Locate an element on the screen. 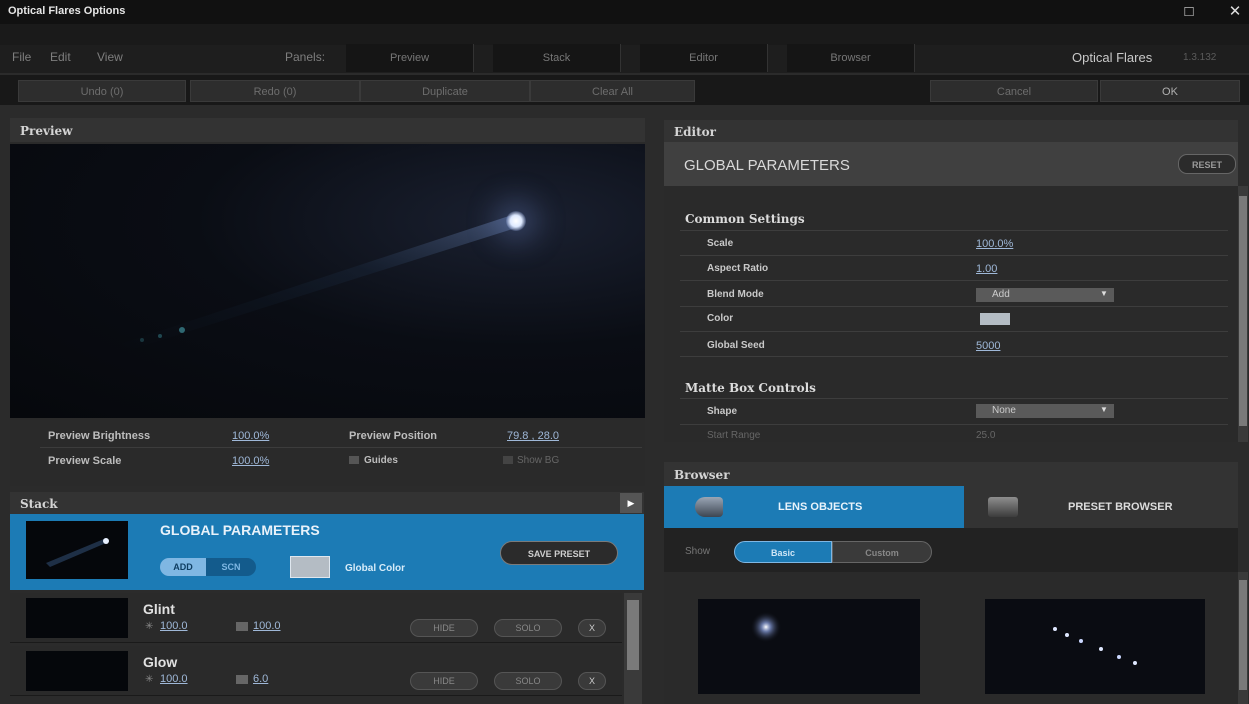 The image size is (1249, 704). preview-brightness-value: 100.0% is located at coordinates (250, 436).